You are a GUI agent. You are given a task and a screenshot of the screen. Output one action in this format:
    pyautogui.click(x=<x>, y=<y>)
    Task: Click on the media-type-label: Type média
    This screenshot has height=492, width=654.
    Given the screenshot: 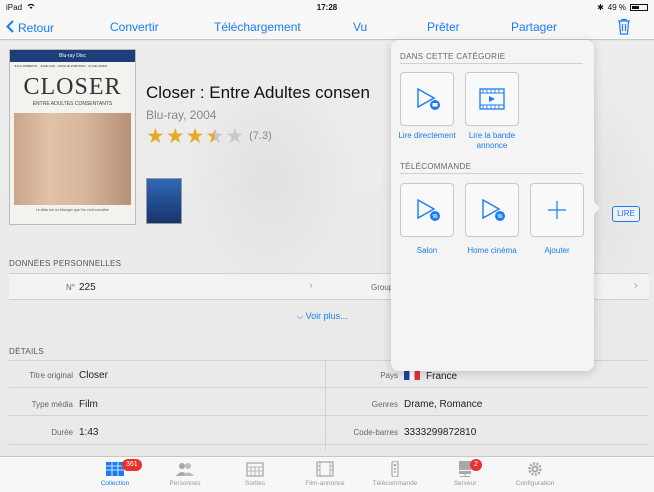 What is the action you would take?
    pyautogui.click(x=52, y=404)
    